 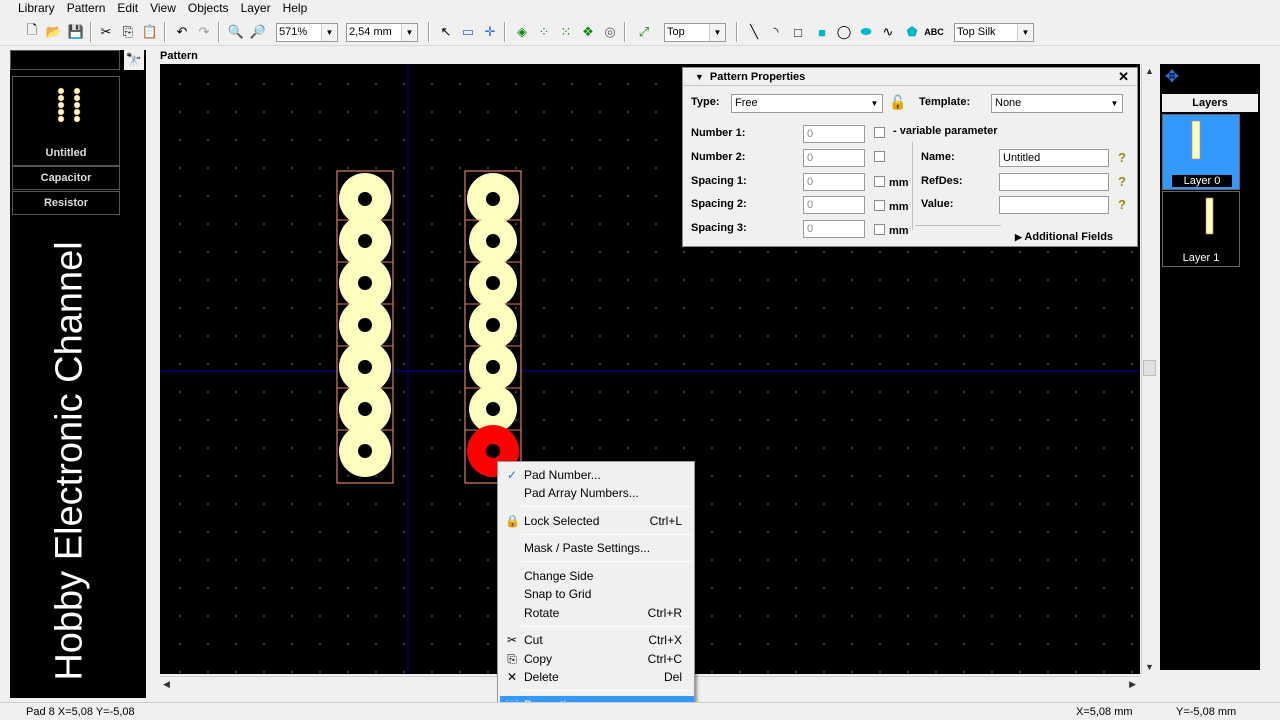 I want to click on pad-circle-icon: ❖, so click(x=588, y=32).